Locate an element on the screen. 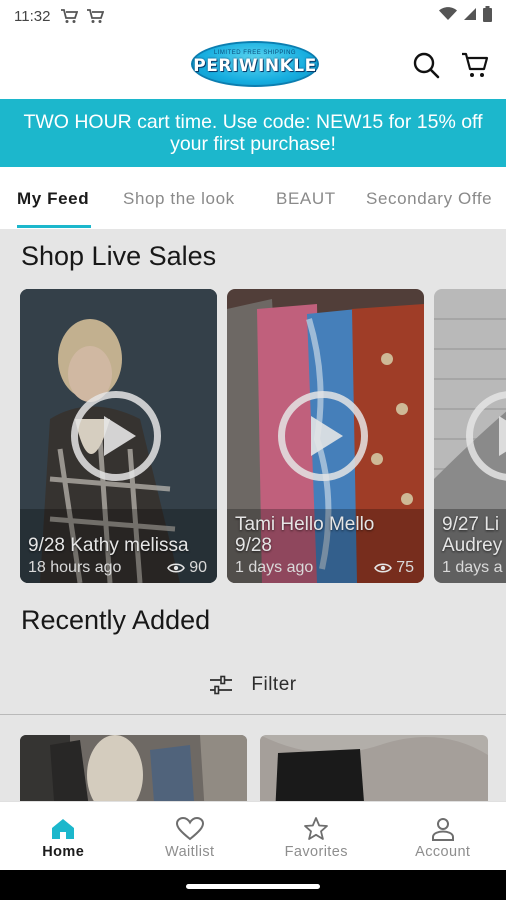 This screenshot has width=506, height=900. home-gesture-handle is located at coordinates (253, 886).